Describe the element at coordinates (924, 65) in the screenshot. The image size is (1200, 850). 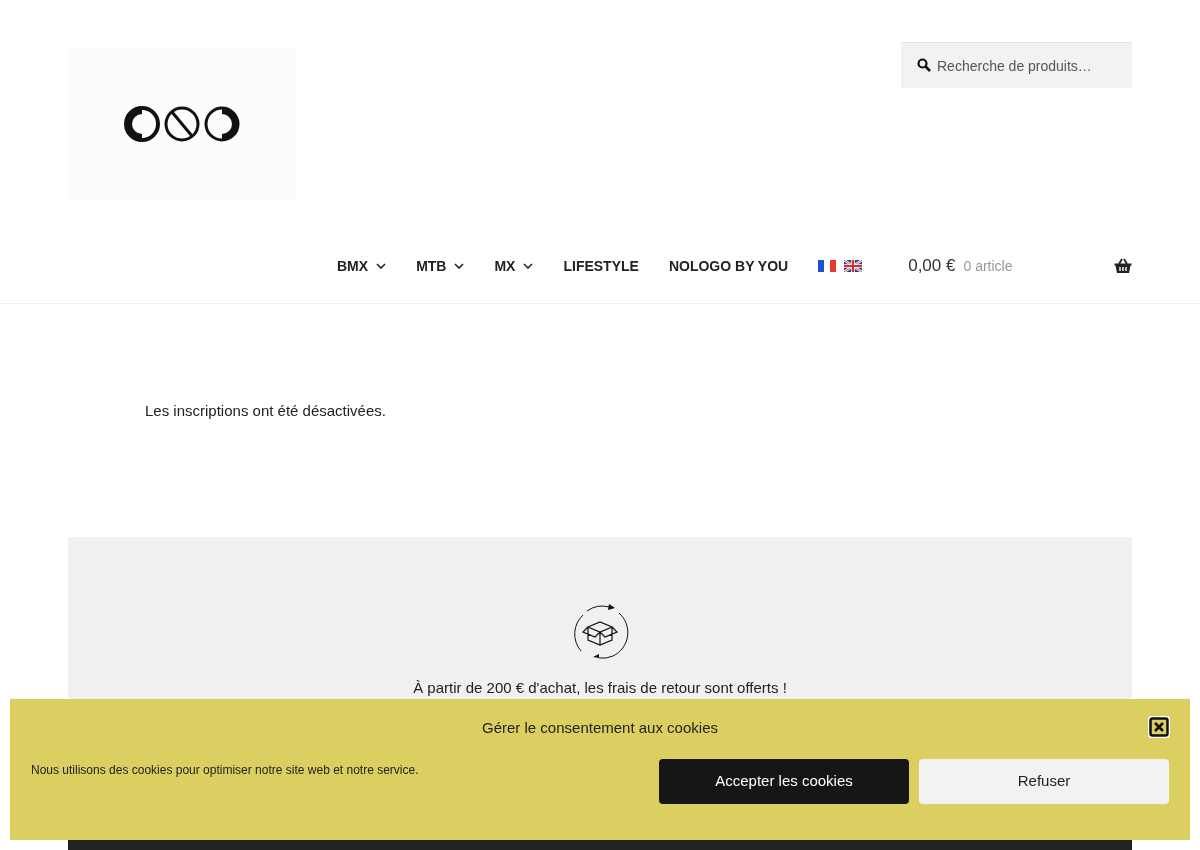
I see `search-icon` at that location.